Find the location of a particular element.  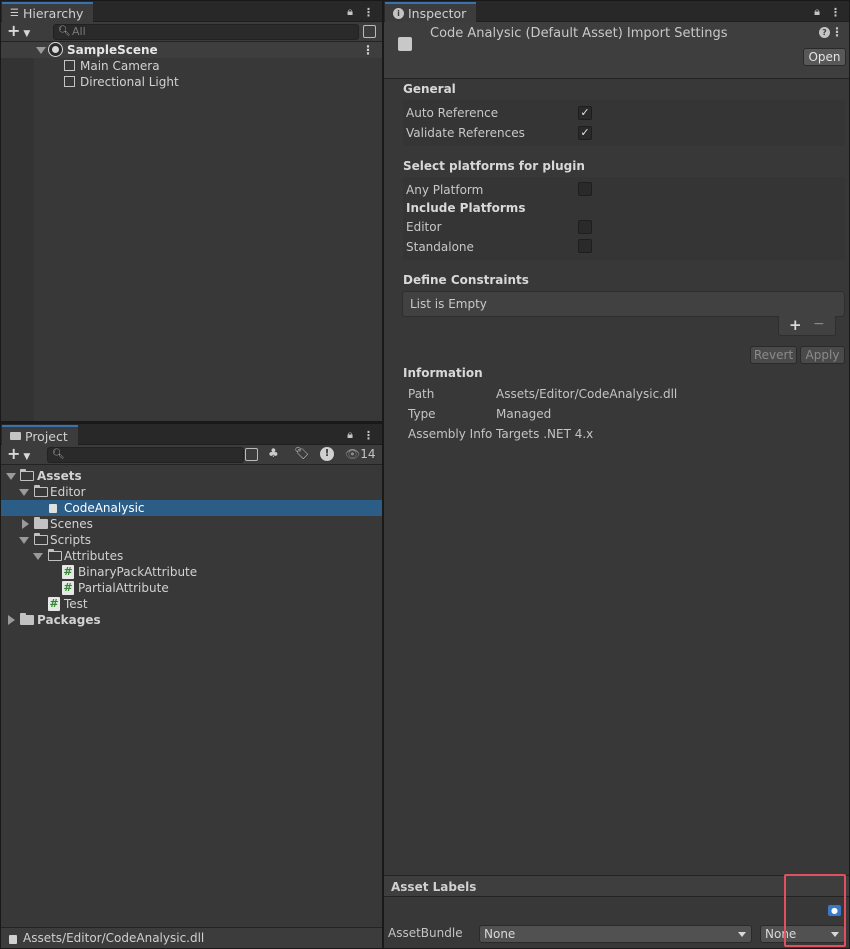

hierarchy-search-placeholder: All is located at coordinates (79, 31).